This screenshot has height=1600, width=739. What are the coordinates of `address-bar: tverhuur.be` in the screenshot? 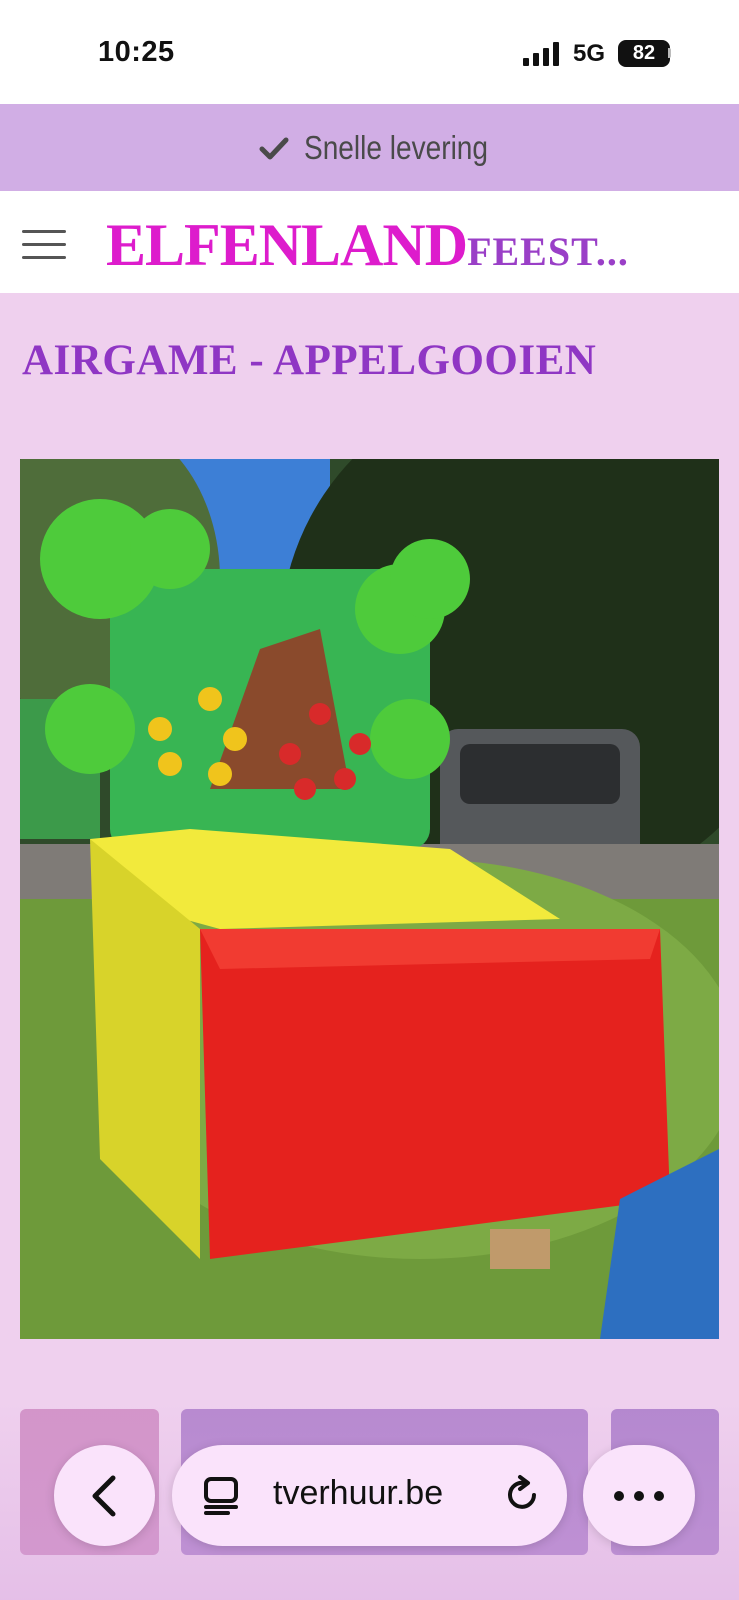 It's located at (369, 1495).